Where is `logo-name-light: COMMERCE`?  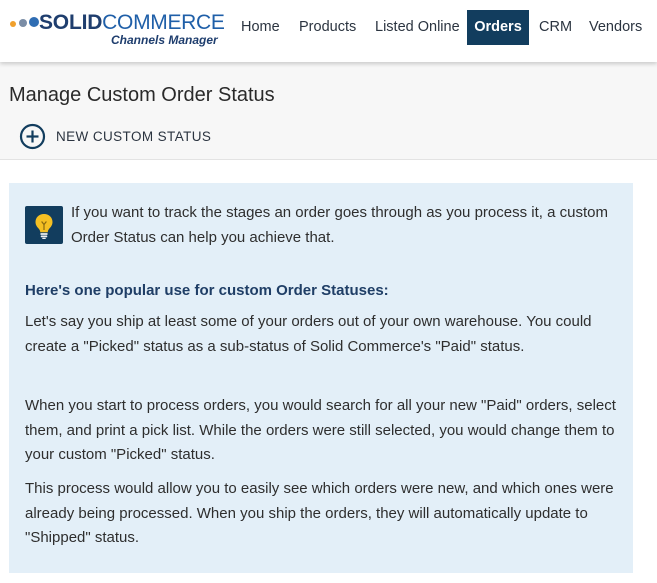 logo-name-light: COMMERCE is located at coordinates (163, 22).